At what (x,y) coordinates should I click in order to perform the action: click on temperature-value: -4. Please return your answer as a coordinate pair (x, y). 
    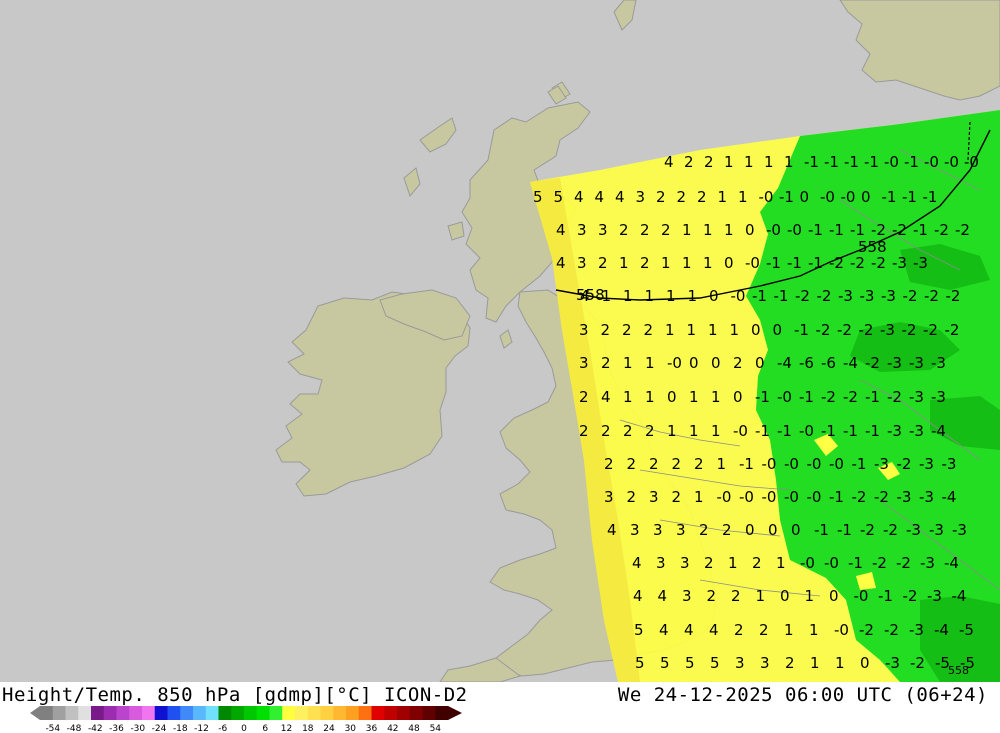
    Looking at the image, I should click on (951, 563).